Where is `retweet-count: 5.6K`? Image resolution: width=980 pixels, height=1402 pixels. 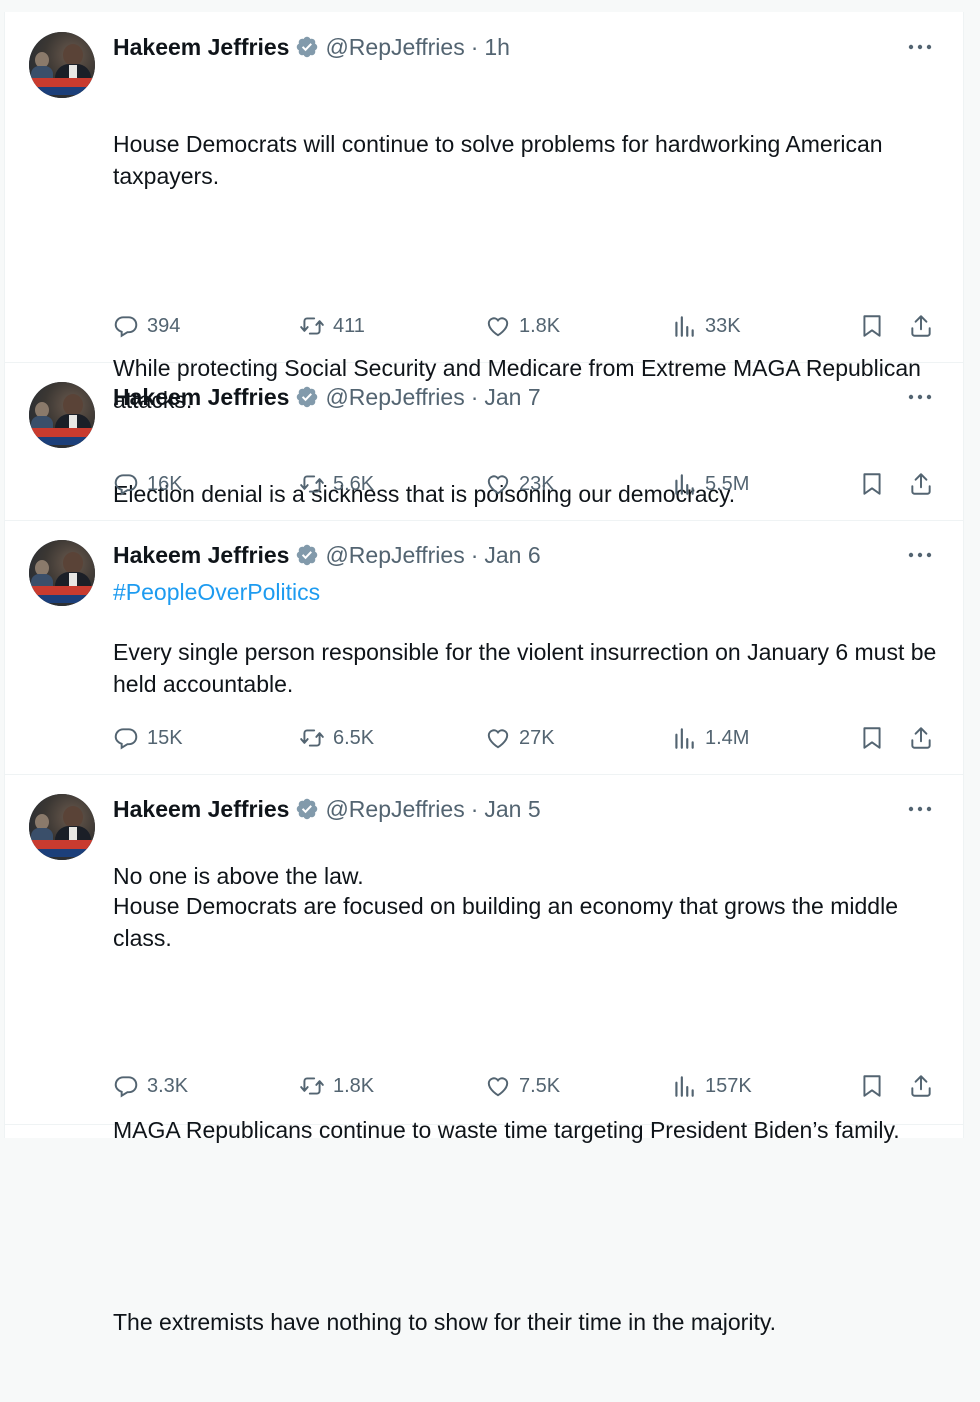
retweet-count: 5.6K is located at coordinates (354, 483).